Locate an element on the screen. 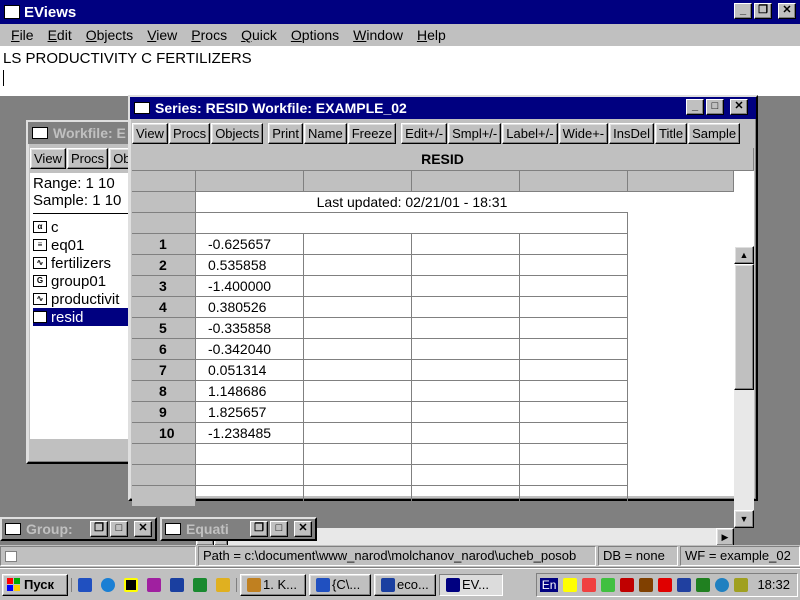  menu-help: Help is located at coordinates (431, 35).